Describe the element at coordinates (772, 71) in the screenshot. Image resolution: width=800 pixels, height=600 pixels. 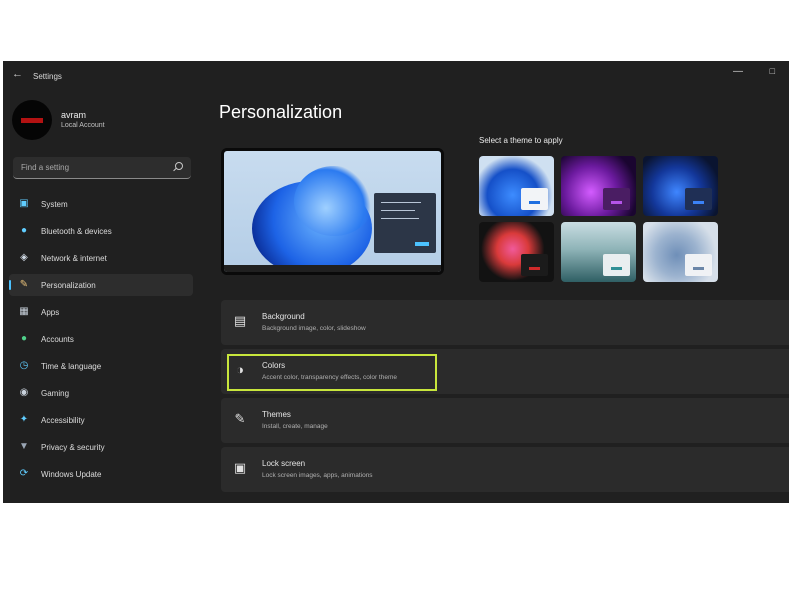
I see `maximize-button: □` at that location.